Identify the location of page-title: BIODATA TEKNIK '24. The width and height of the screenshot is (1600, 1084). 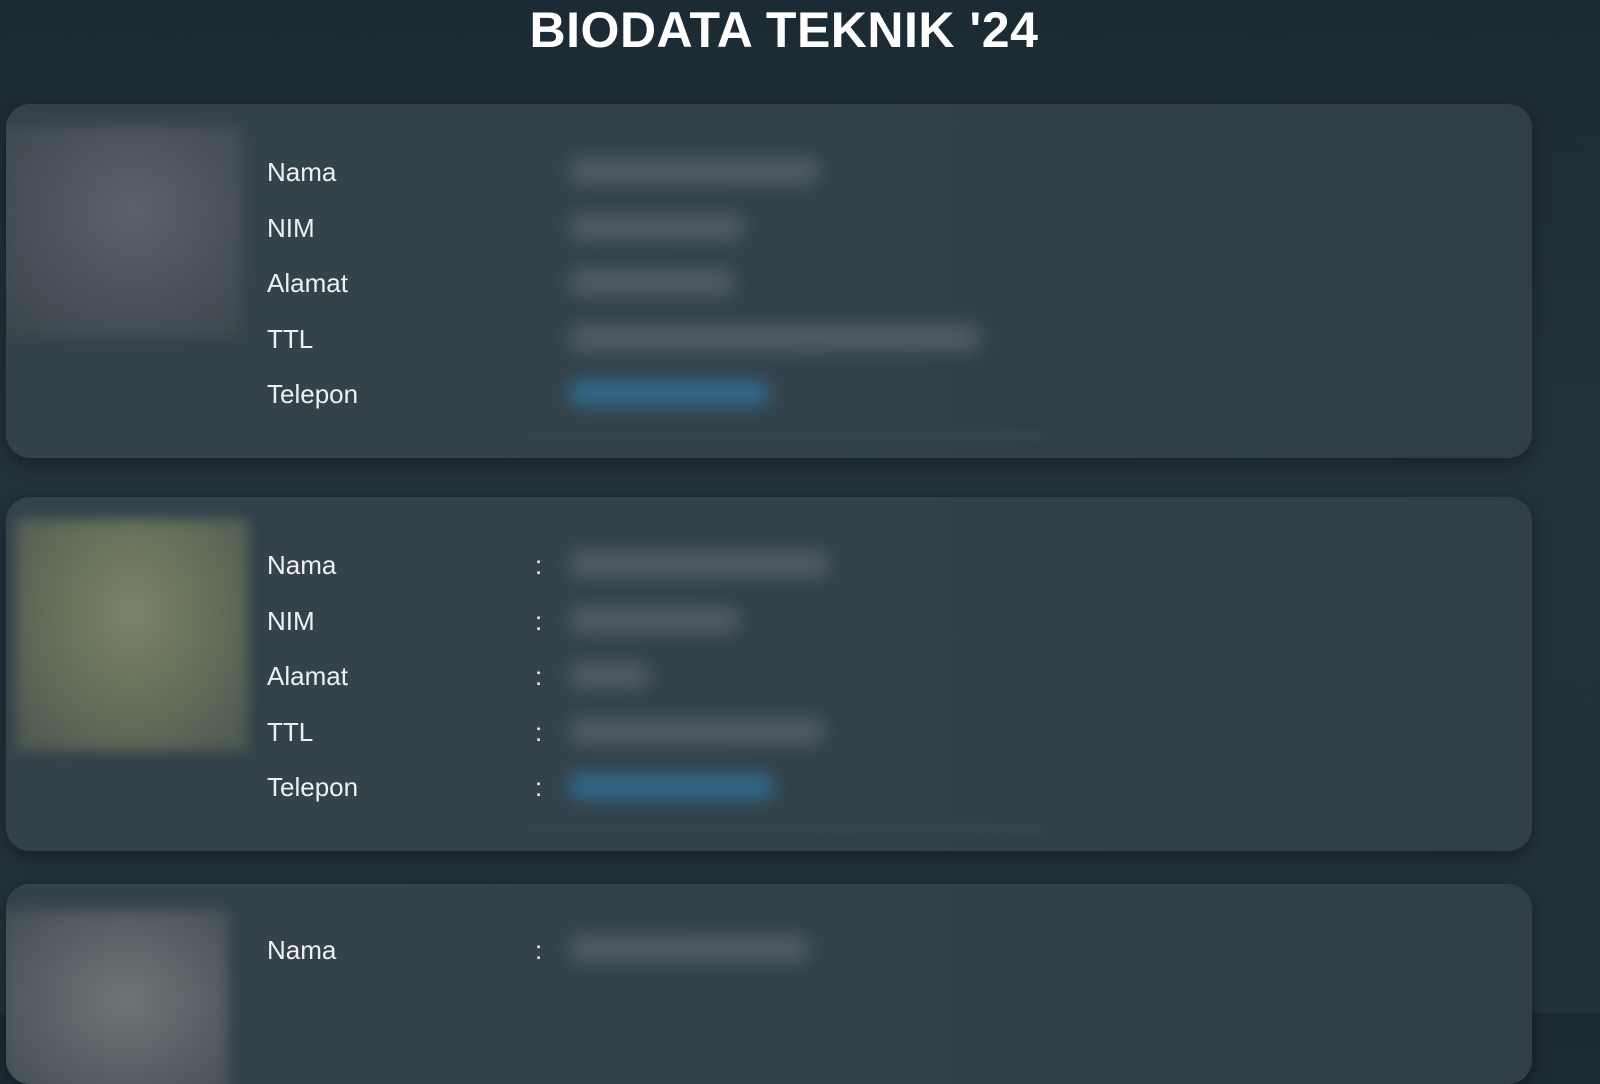
(784, 30).